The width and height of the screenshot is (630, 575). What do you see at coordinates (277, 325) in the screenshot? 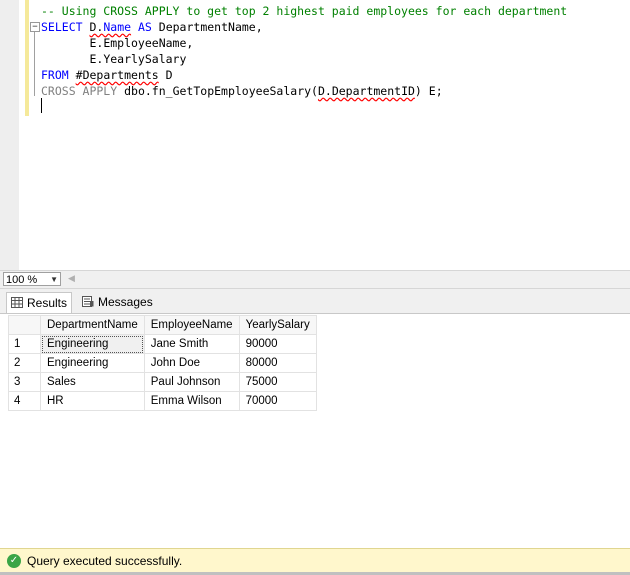
I see `column-header: YearlySalary` at bounding box center [277, 325].